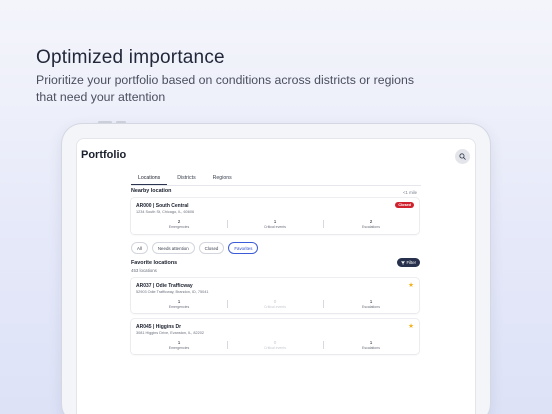  What do you see at coordinates (151, 191) in the screenshot?
I see `nearby-title: Nearby location` at bounding box center [151, 191].